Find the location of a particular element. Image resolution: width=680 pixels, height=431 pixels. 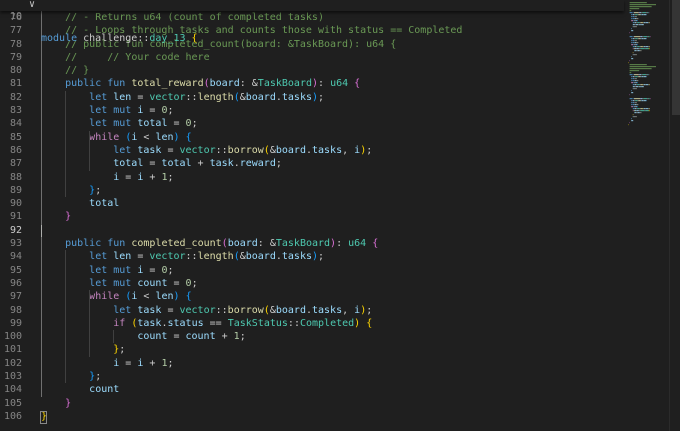

code-line: 95 let mut i = 0; is located at coordinates (312, 270).